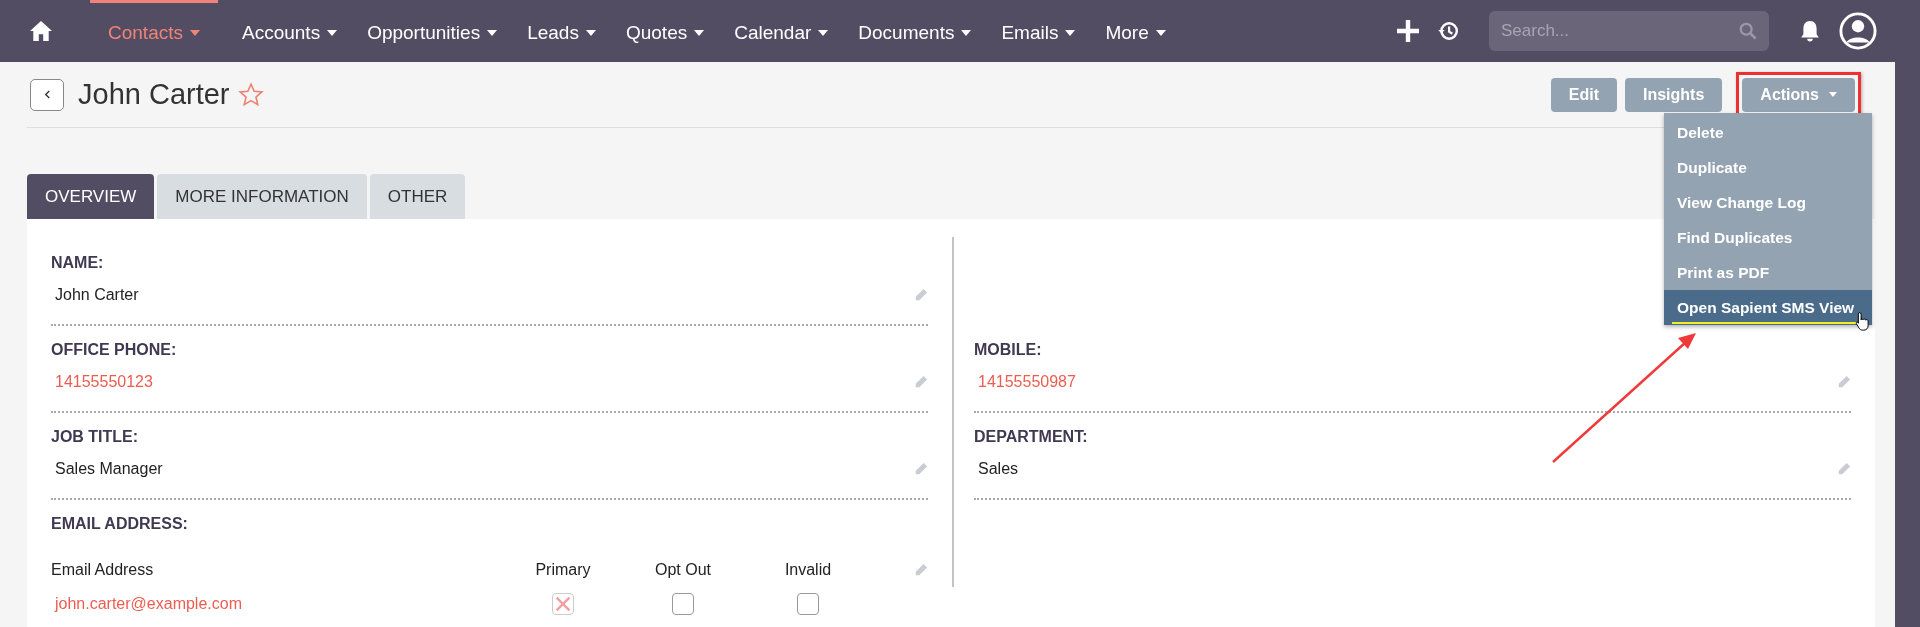 The height and width of the screenshot is (627, 1920). I want to click on nav-menu-item: Emails, so click(1038, 31).